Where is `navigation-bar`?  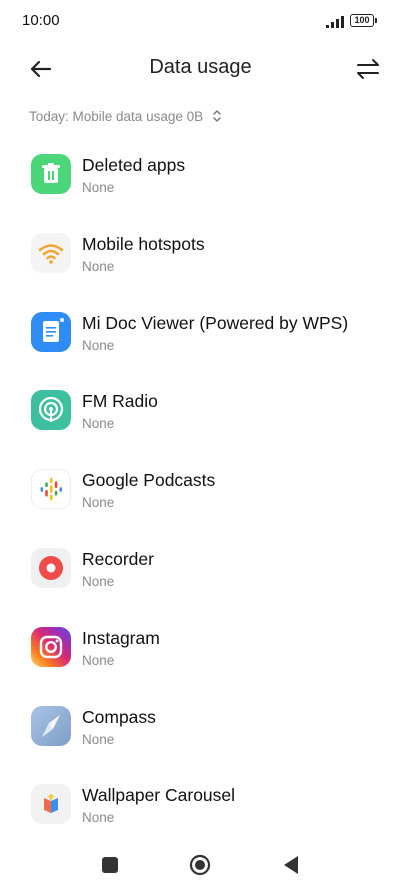
navigation-bar is located at coordinates (200, 866).